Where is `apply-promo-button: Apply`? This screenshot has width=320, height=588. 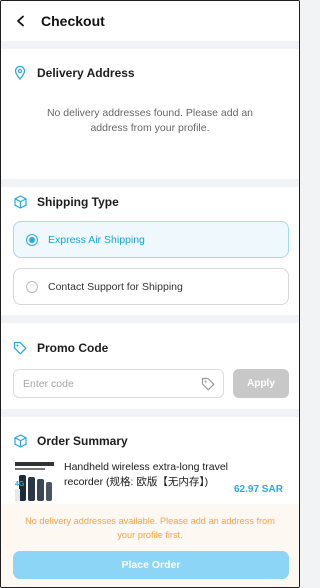
apply-promo-button: Apply is located at coordinates (261, 383).